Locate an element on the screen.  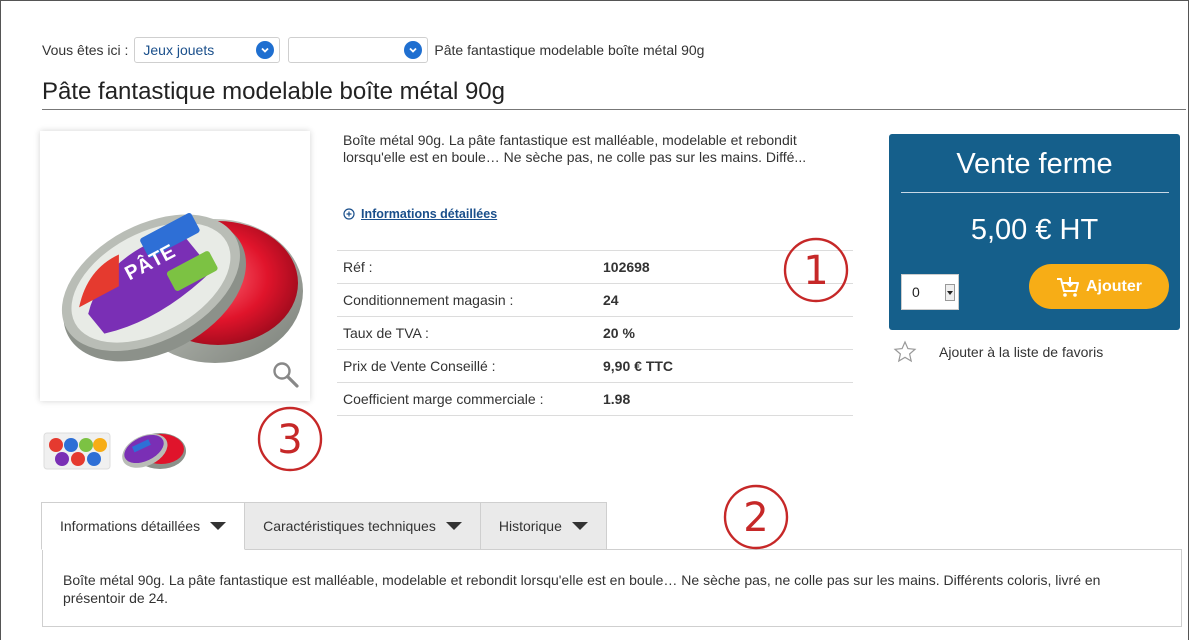
star-icon is located at coordinates (905, 351).